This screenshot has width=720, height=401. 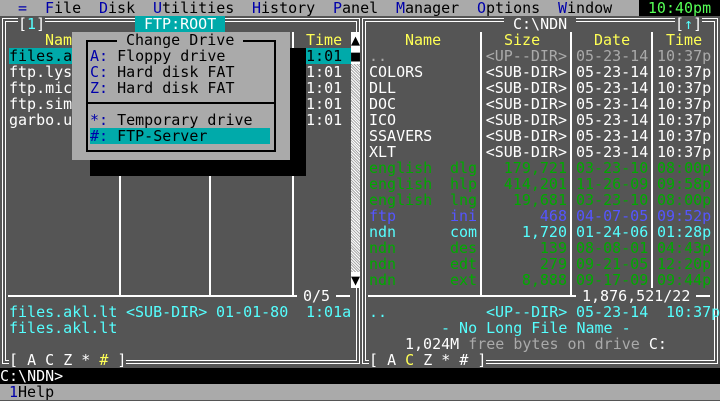 What do you see at coordinates (355, 40) in the screenshot?
I see `scroll-up-icon: ▲` at bounding box center [355, 40].